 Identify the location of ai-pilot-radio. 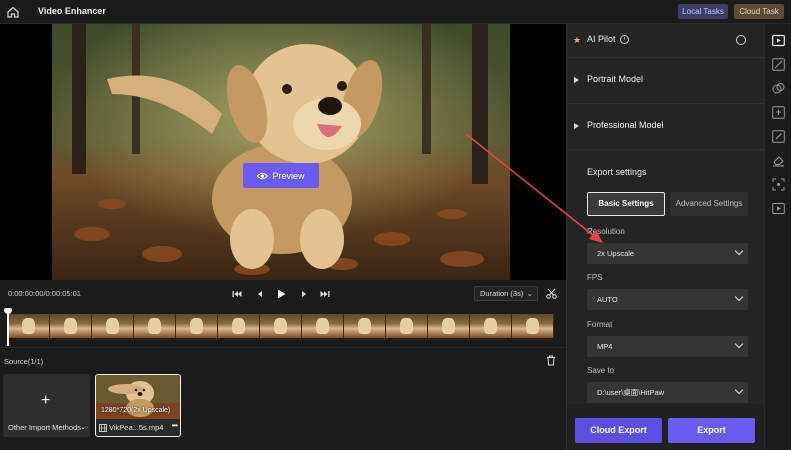
(741, 40).